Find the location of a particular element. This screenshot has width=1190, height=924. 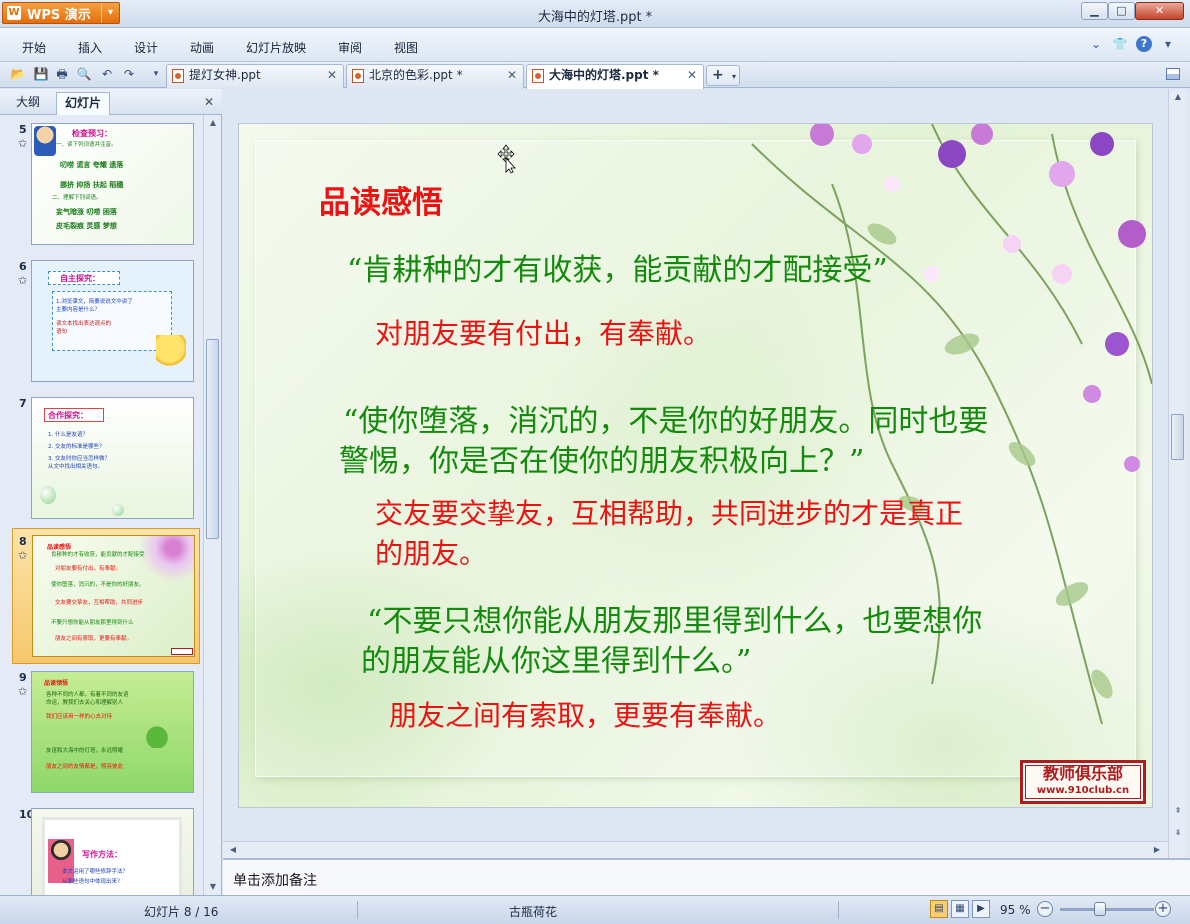

menu-view: 视图 is located at coordinates (406, 47).